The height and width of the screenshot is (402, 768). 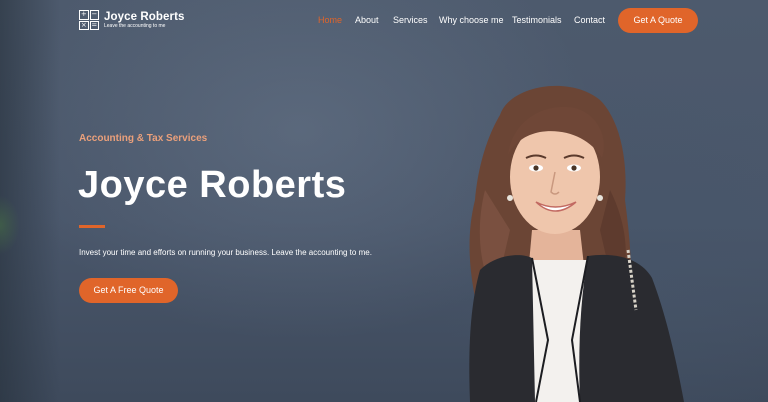 I want to click on plus-icon: +, so click(x=84, y=15).